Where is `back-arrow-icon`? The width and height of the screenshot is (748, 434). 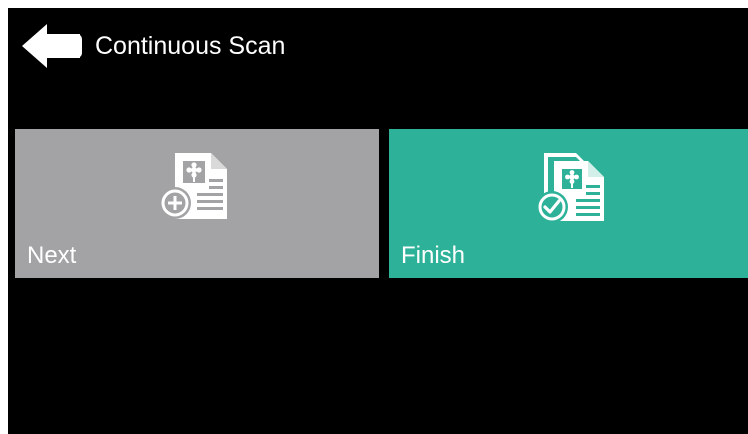
back-arrow-icon is located at coordinates (53, 46).